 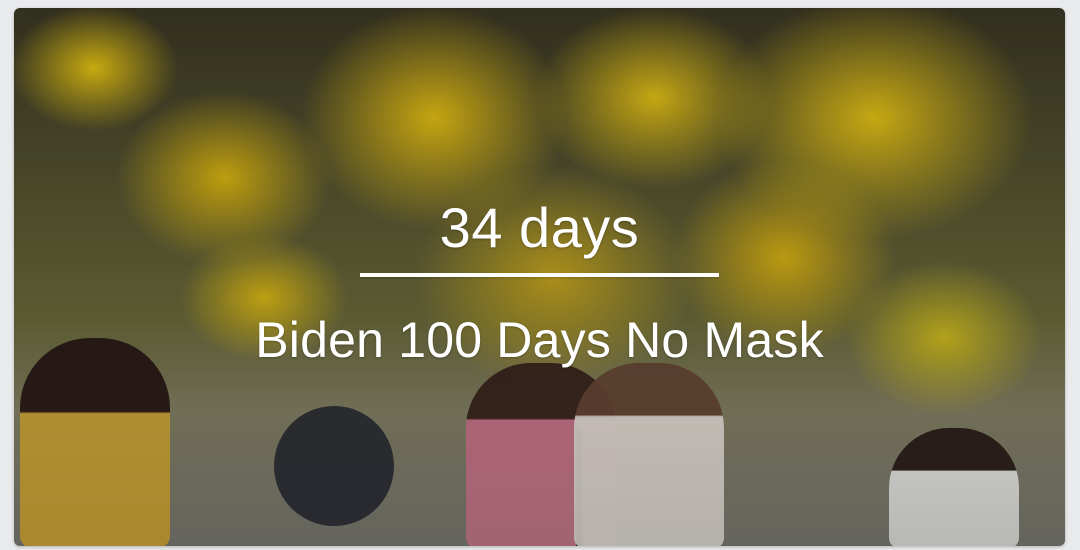 I want to click on divider-line, so click(x=539, y=275).